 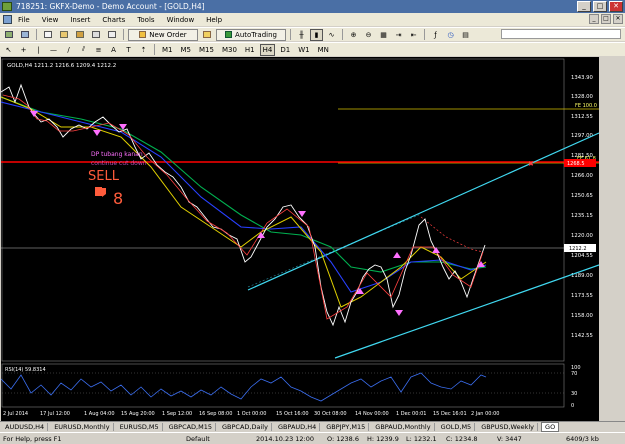 I want to click on chart-tab: GOLD,M5, so click(x=457, y=427).